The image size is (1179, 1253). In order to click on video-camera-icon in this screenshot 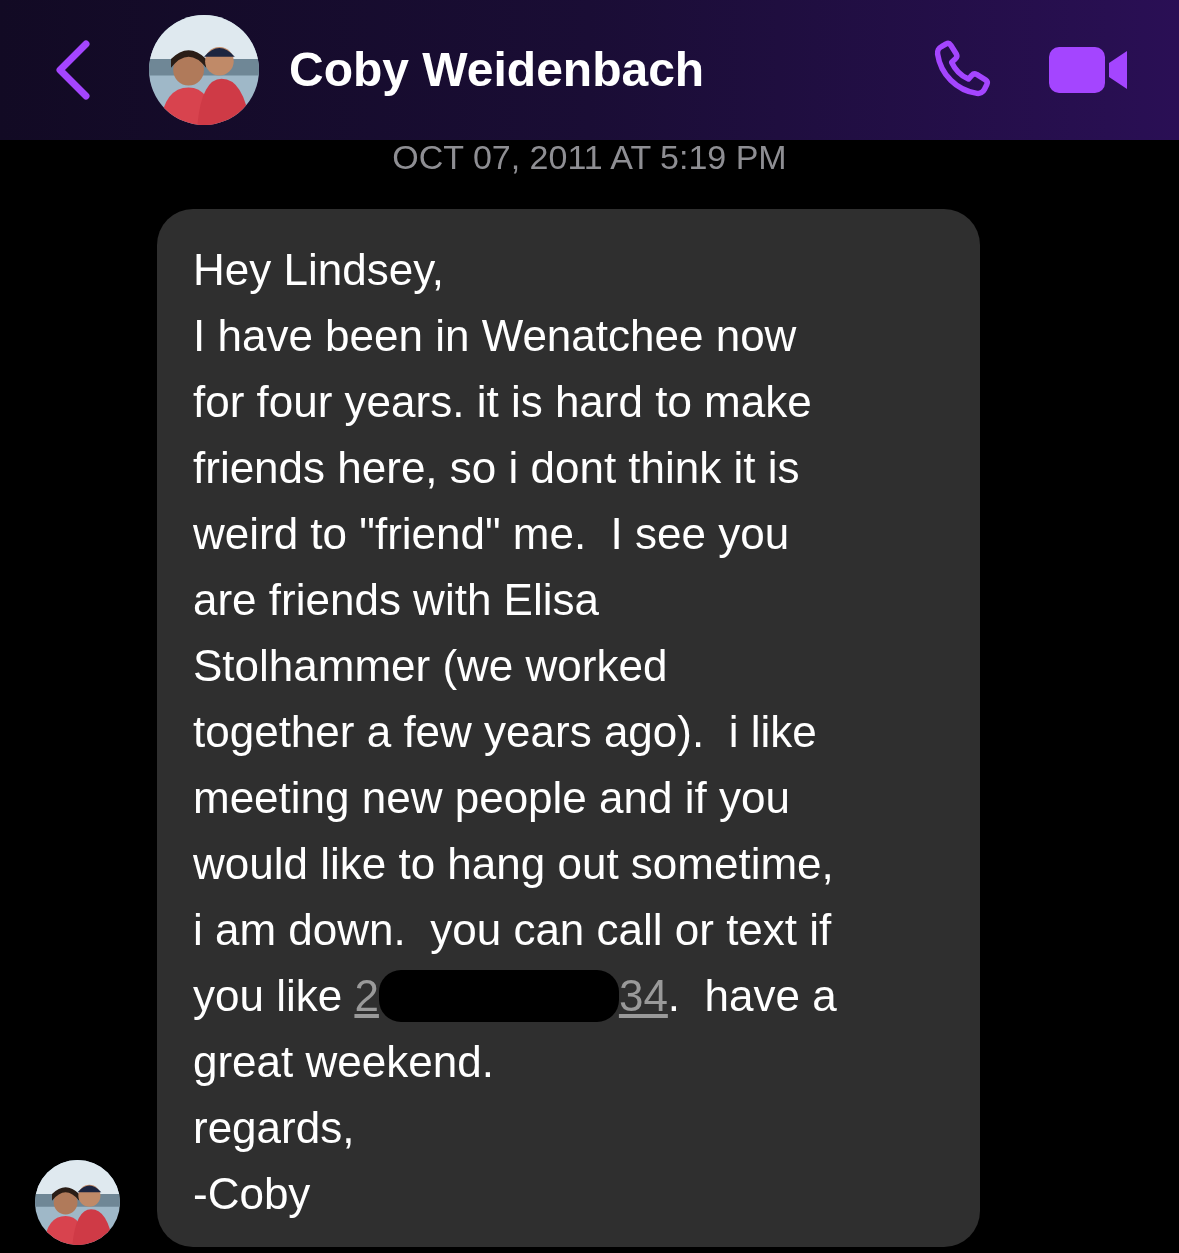, I will do `click(1089, 70)`.